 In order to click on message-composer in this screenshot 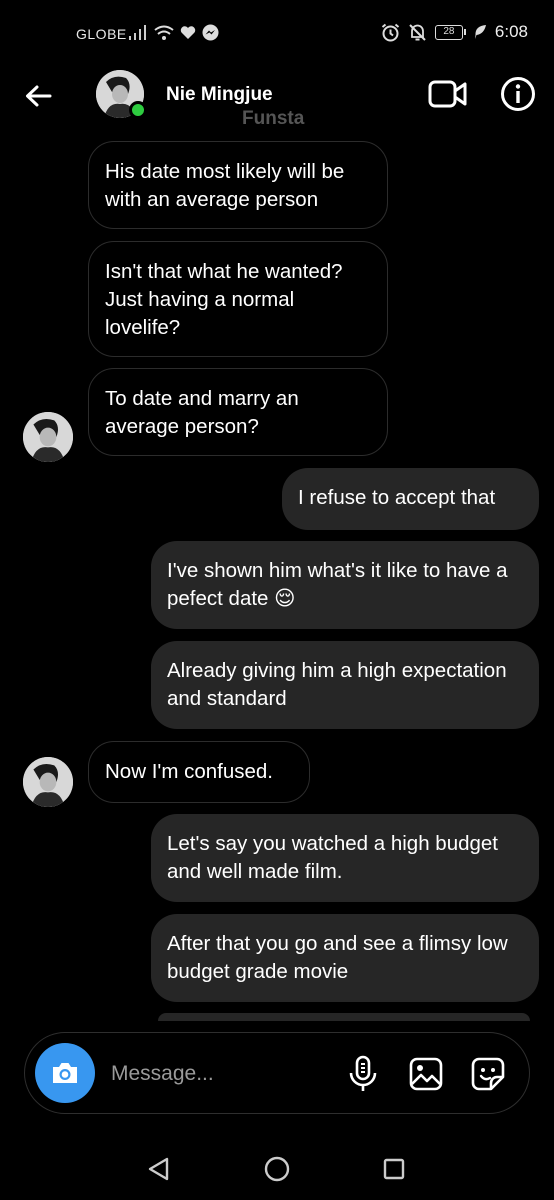, I will do `click(277, 1073)`.